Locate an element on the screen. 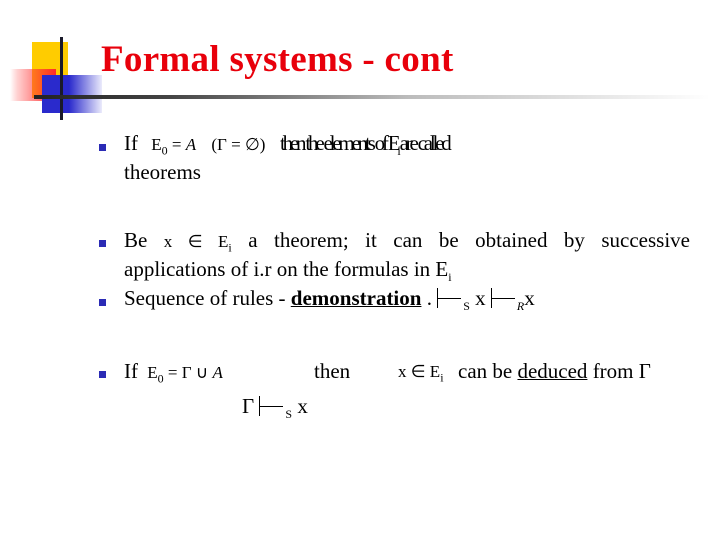 Image resolution: width=720 pixels, height=540 pixels. overlapped-tail: are called is located at coordinates (424, 143).